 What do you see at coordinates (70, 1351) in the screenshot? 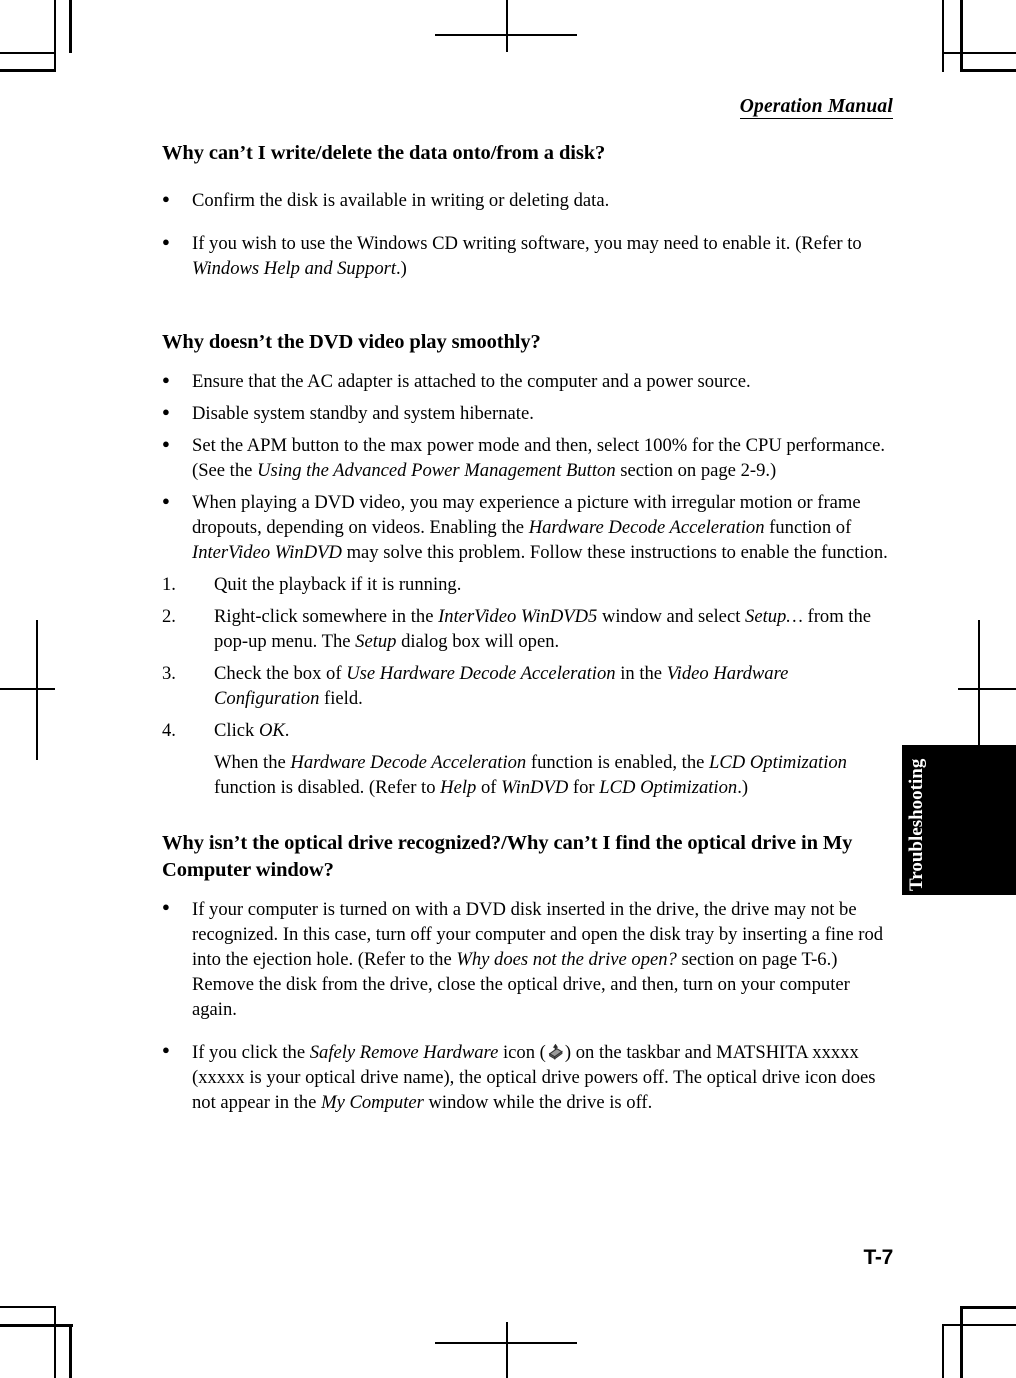
I see `bottom-left-thick-vertical` at bounding box center [70, 1351].